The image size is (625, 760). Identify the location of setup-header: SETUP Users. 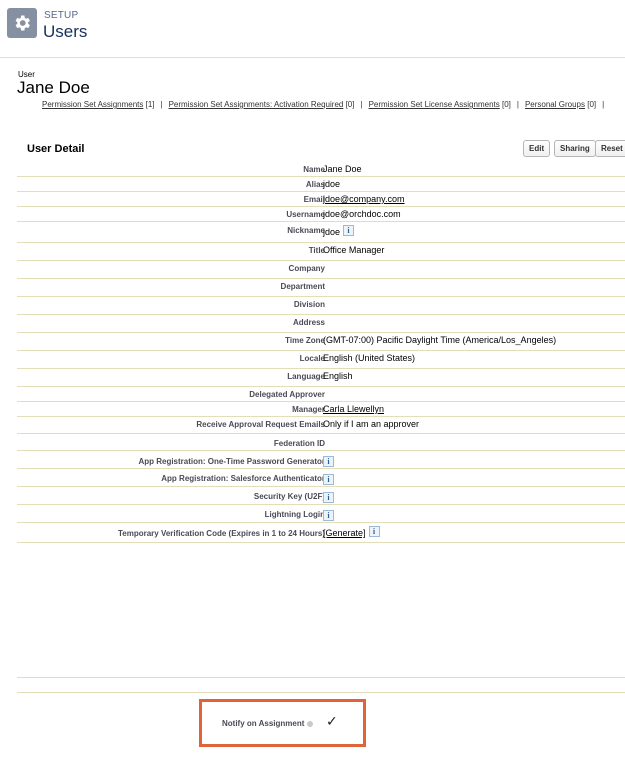
(312, 28).